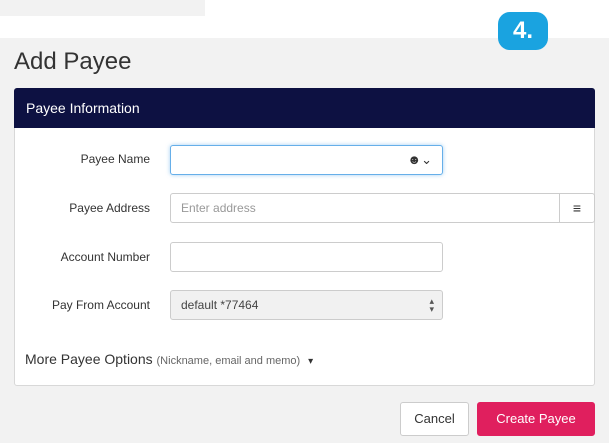  What do you see at coordinates (100, 305) in the screenshot?
I see `pay-from-account-label: Pay From Account` at bounding box center [100, 305].